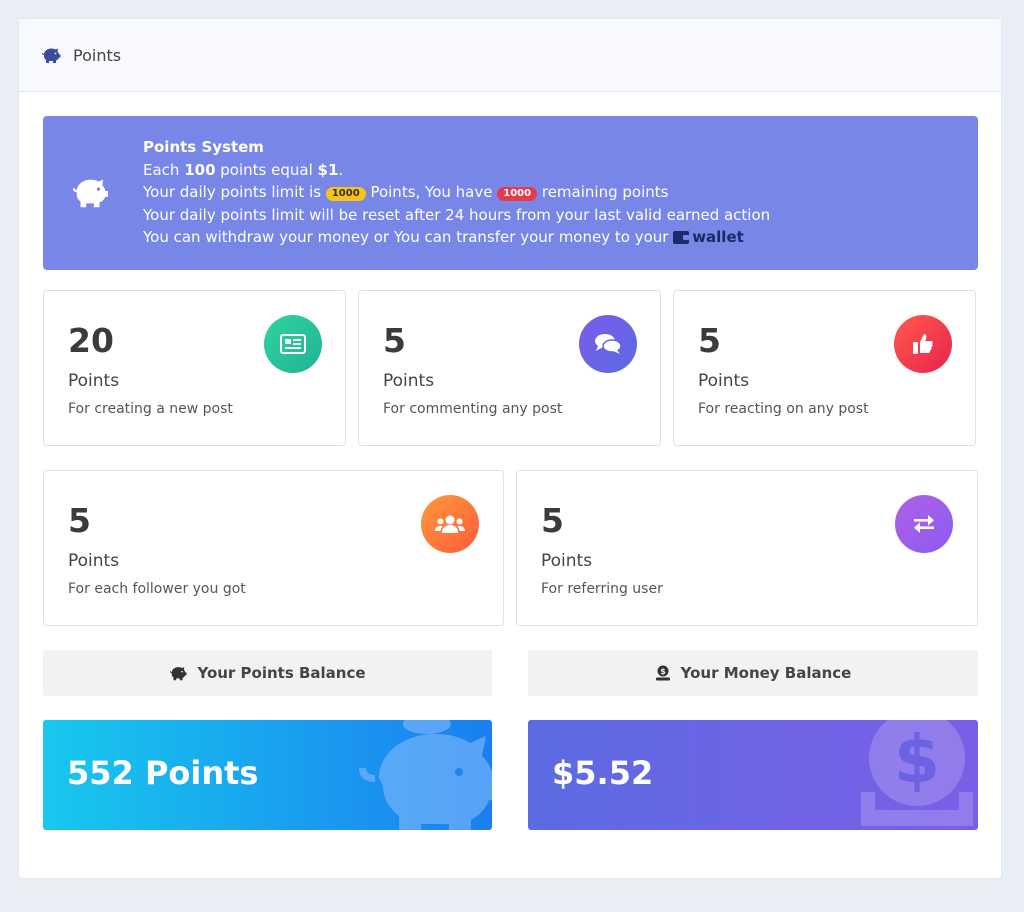 The height and width of the screenshot is (912, 1024). What do you see at coordinates (163, 773) in the screenshot?
I see `points-balance-value: 552 Points` at bounding box center [163, 773].